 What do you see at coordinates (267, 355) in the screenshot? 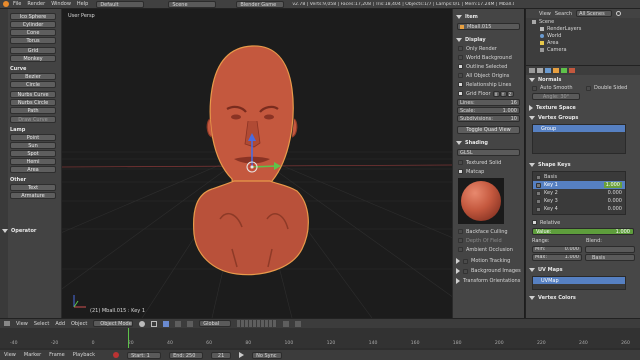
I see `sync-mode-select: No Sync` at bounding box center [267, 355].